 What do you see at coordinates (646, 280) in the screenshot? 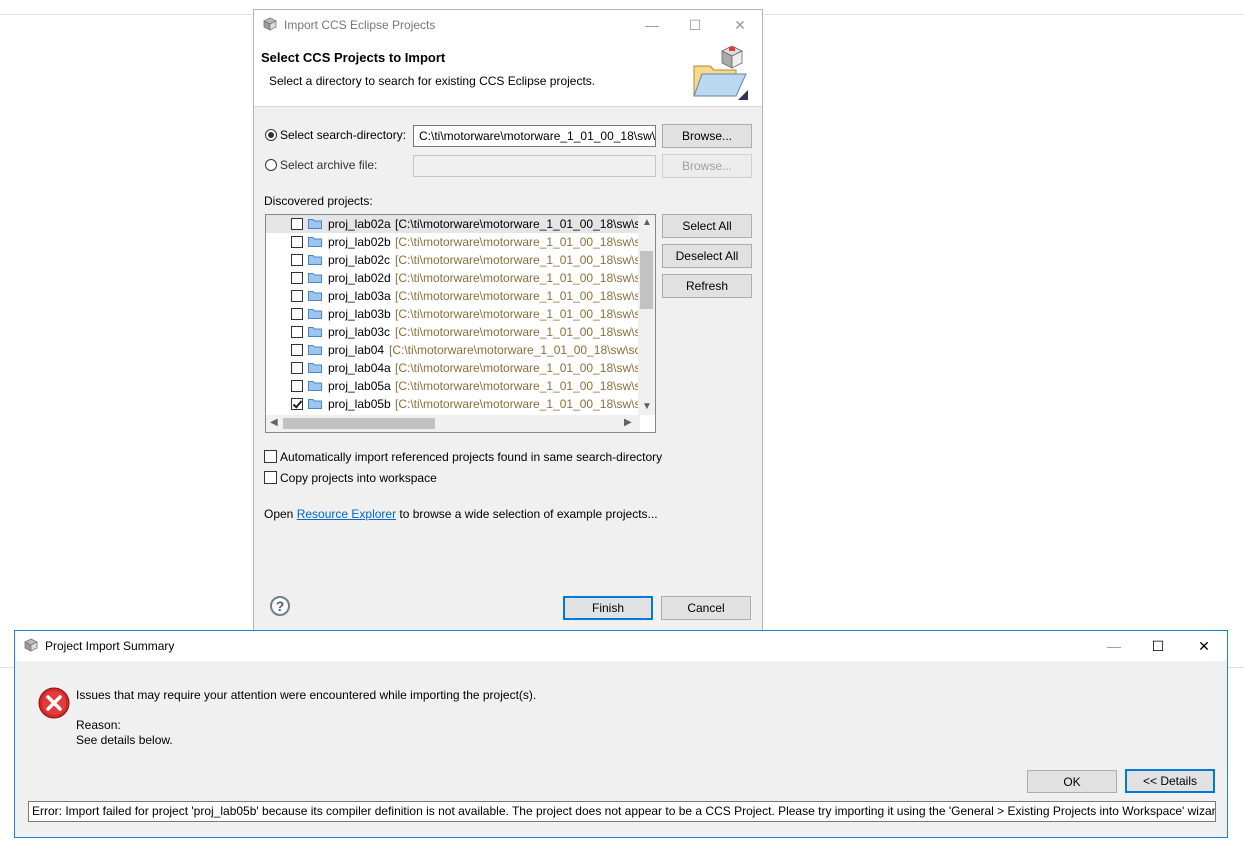
I see `vertical-scroll-thumb` at bounding box center [646, 280].